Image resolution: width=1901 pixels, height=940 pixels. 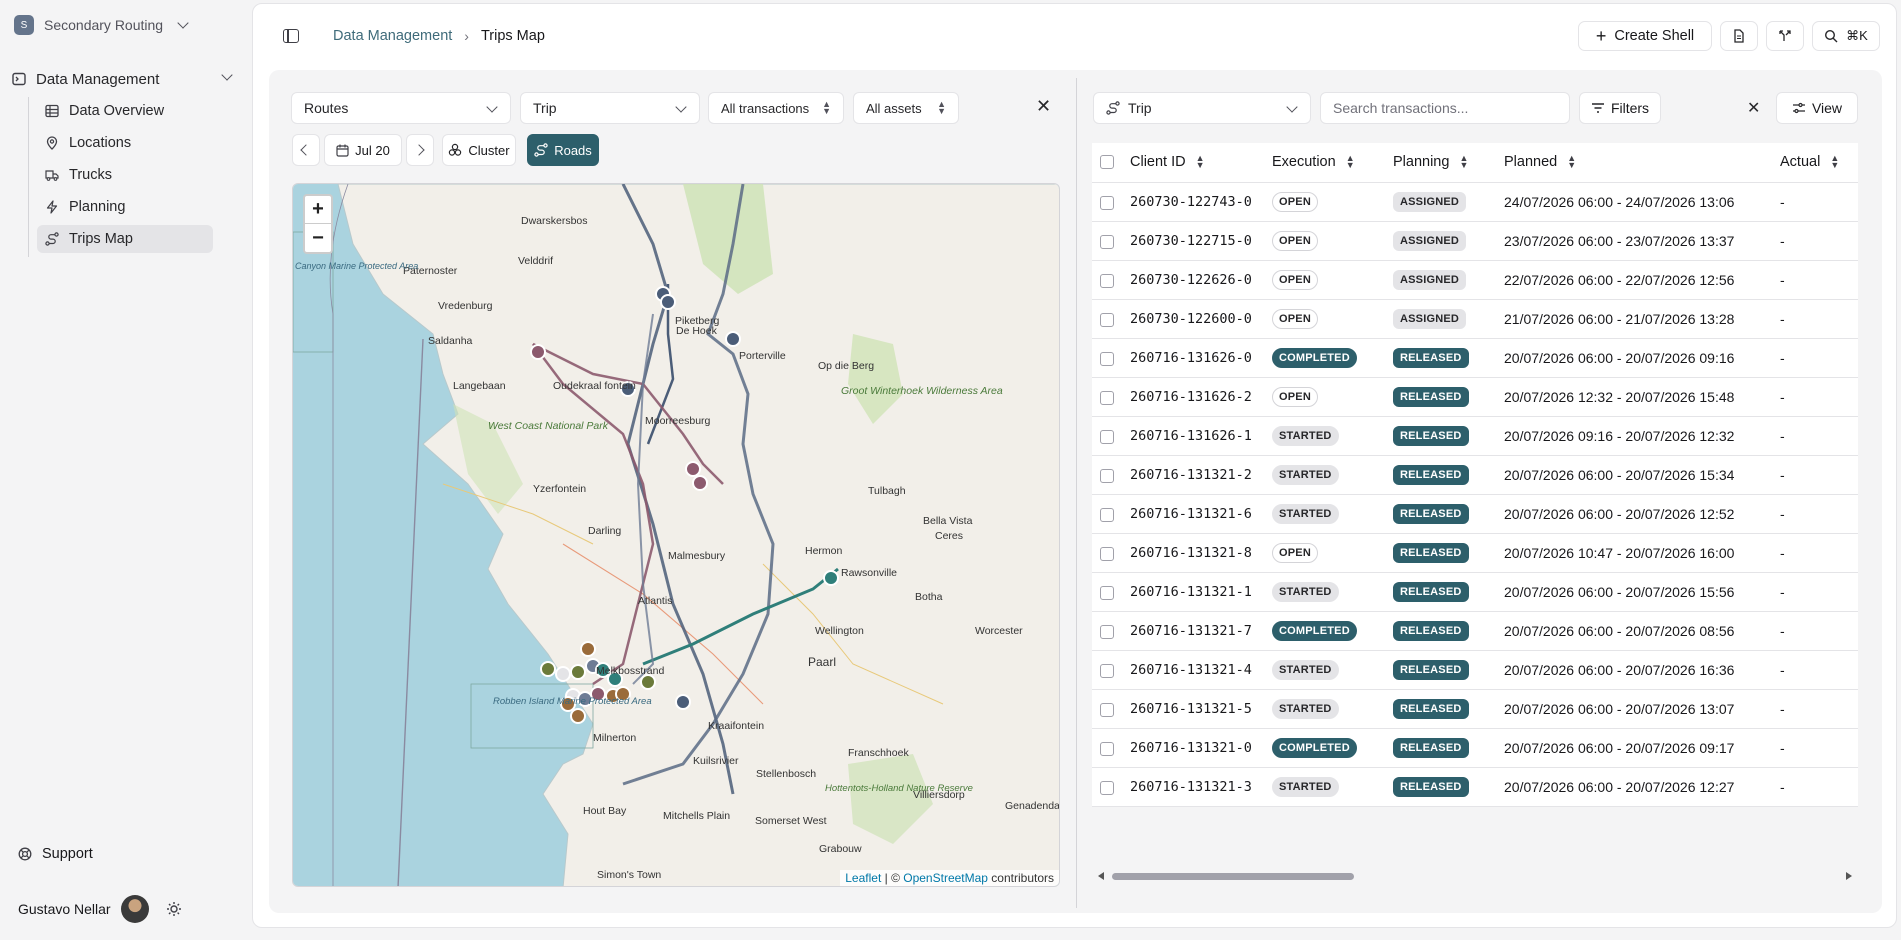 I want to click on scroll-left-icon, so click(x=1101, y=876).